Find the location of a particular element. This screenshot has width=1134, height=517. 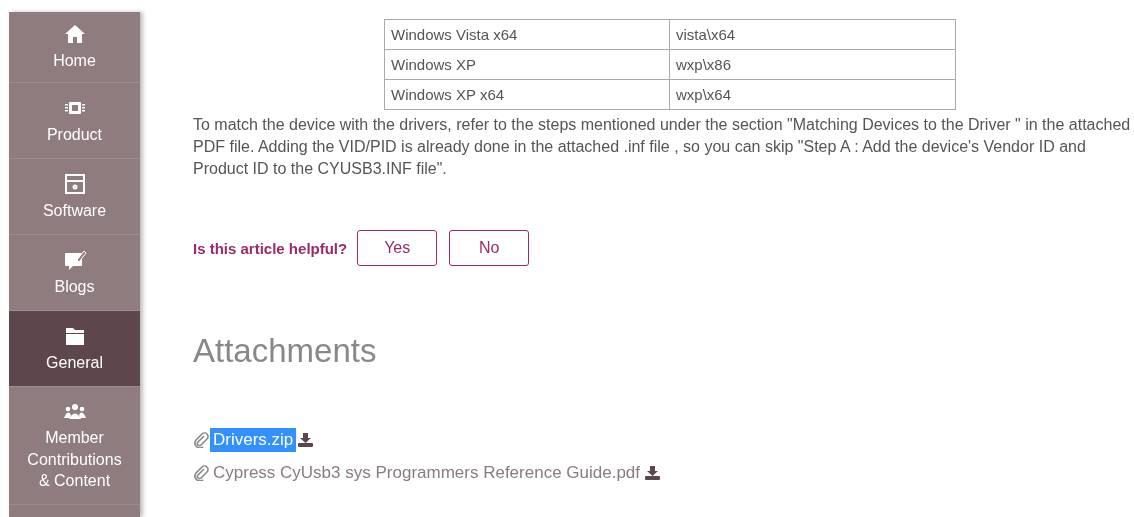

table-cell: Windows Vista x64 is located at coordinates (527, 34).